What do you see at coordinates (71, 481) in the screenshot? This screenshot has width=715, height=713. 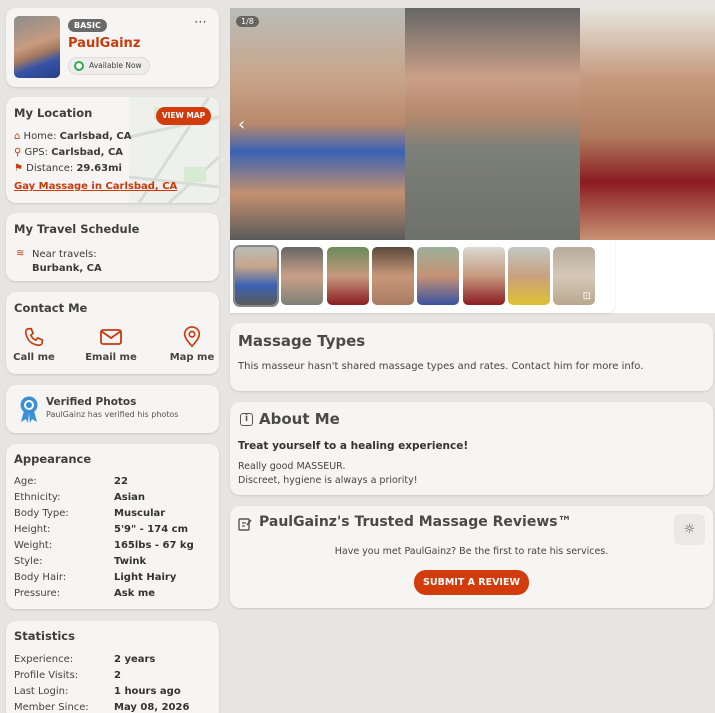 I see `appearance-row: Age: 22` at bounding box center [71, 481].